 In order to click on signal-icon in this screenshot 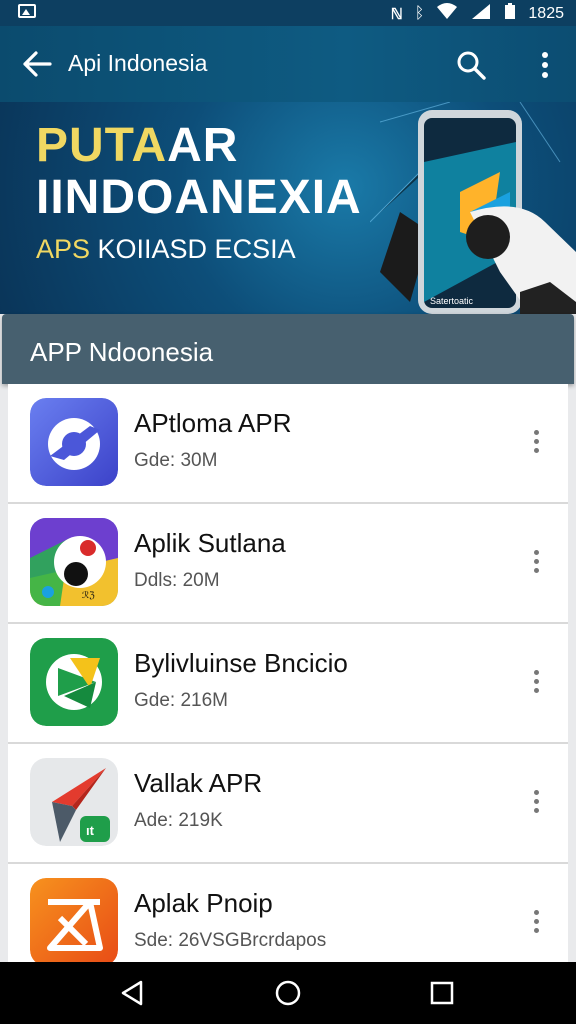, I will do `click(481, 13)`.